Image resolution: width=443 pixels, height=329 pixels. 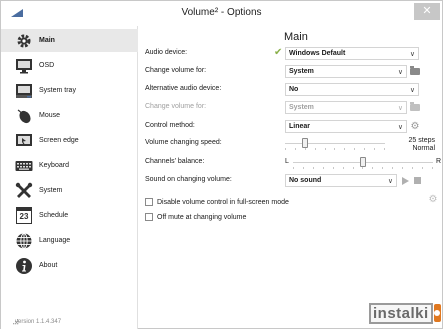 I want to click on watermark-logo: instalki, so click(x=405, y=313).